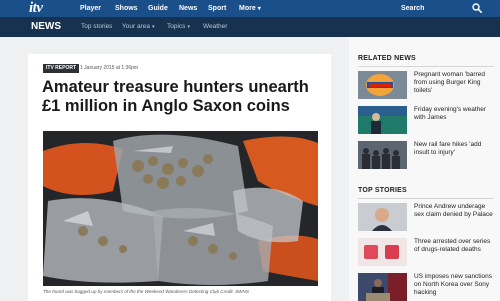 The width and height of the screenshot is (500, 301). I want to click on nav-shows: Shows, so click(126, 8).